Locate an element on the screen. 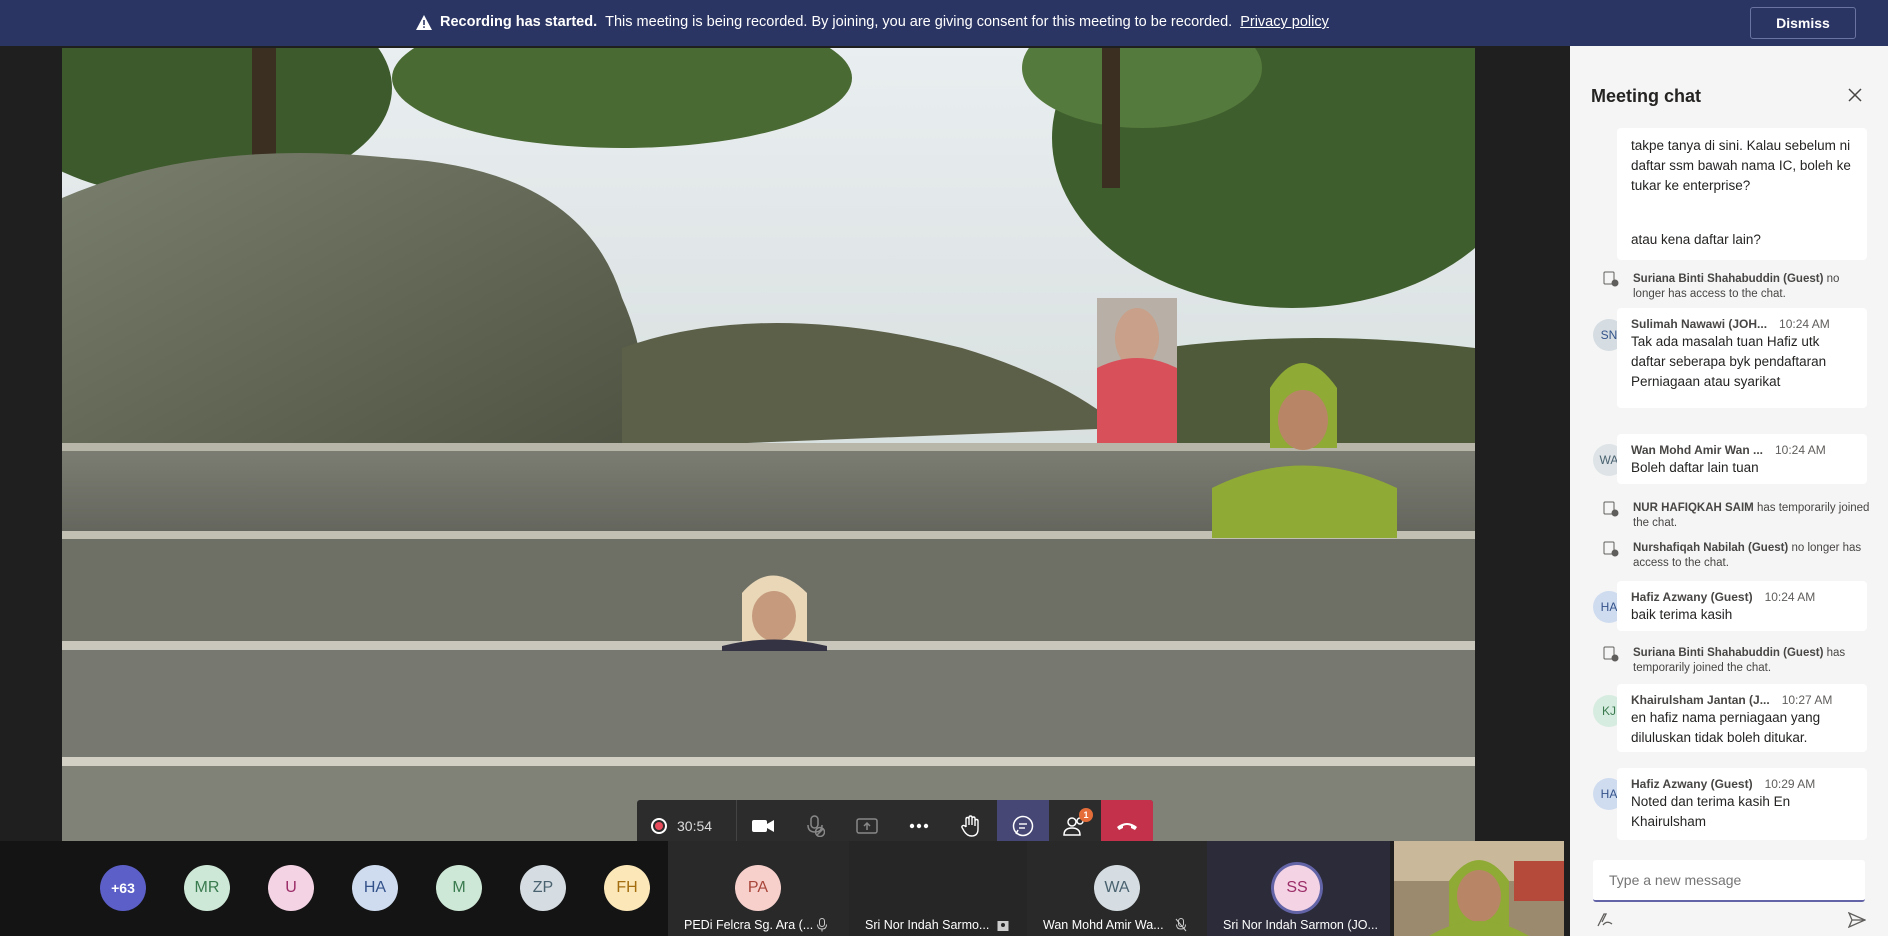 The height and width of the screenshot is (936, 1888). avatar: WA is located at coordinates (1117, 888).